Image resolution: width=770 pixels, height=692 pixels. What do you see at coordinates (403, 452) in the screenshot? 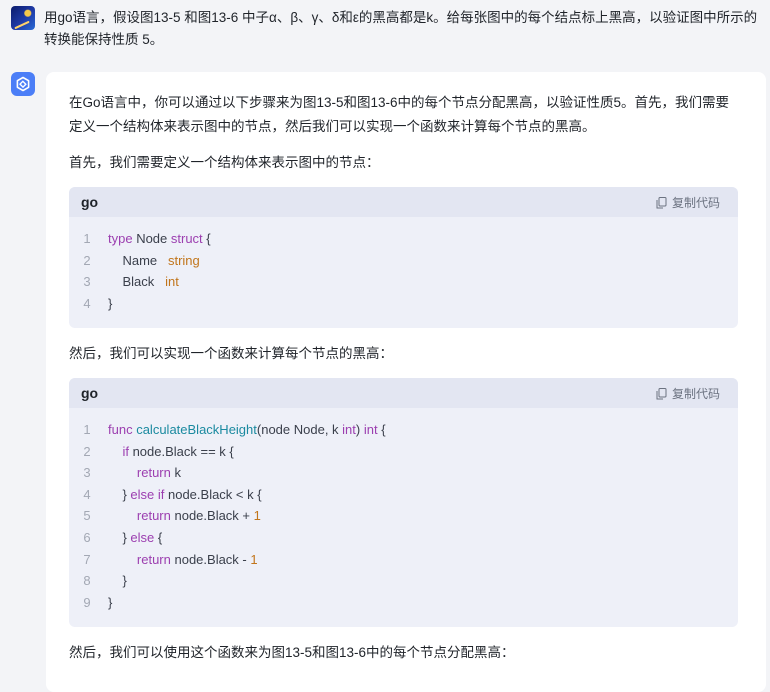
I see `code-line: 2 if node.Black == k {` at bounding box center [403, 452].